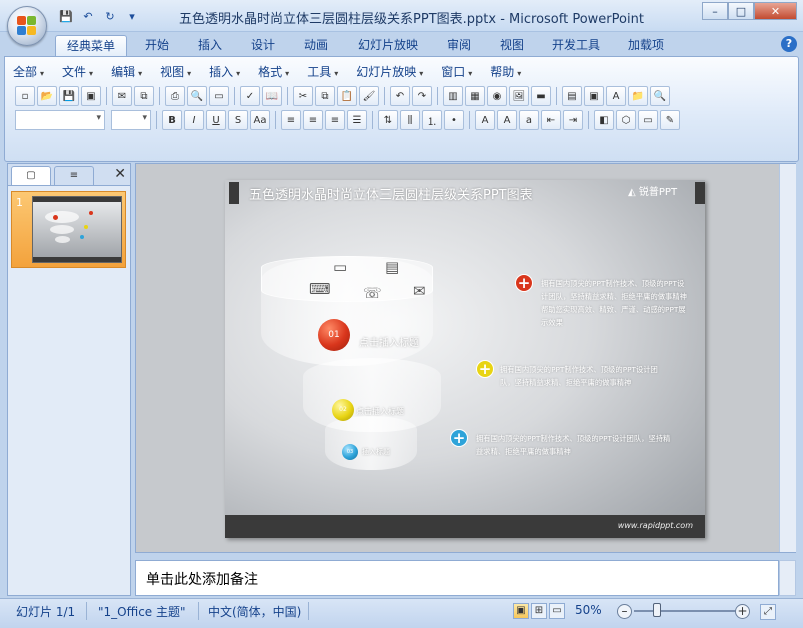  Describe the element at coordinates (456, 72) in the screenshot. I see `menu-window: 窗口 ▾` at that location.